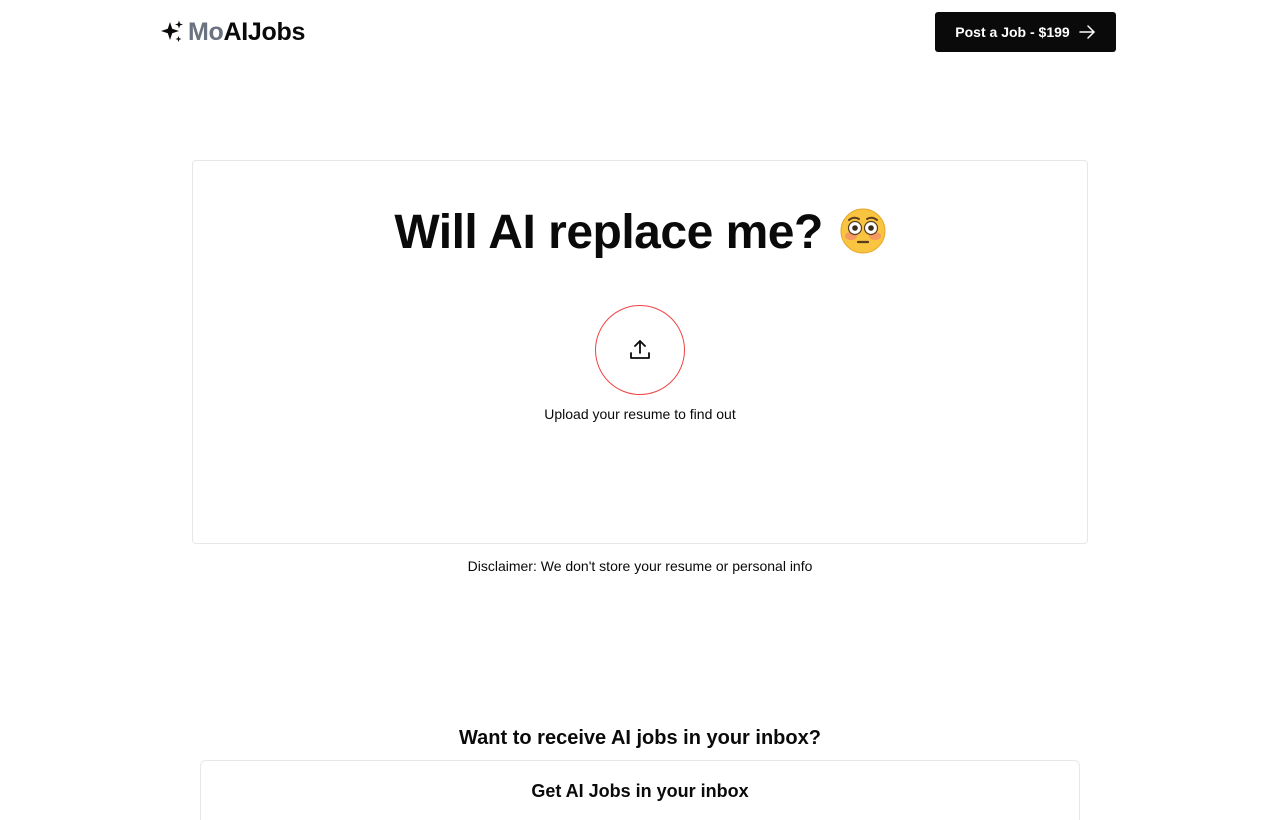  What do you see at coordinates (264, 32) in the screenshot?
I see `logo-text-aijobs: AIJobs` at bounding box center [264, 32].